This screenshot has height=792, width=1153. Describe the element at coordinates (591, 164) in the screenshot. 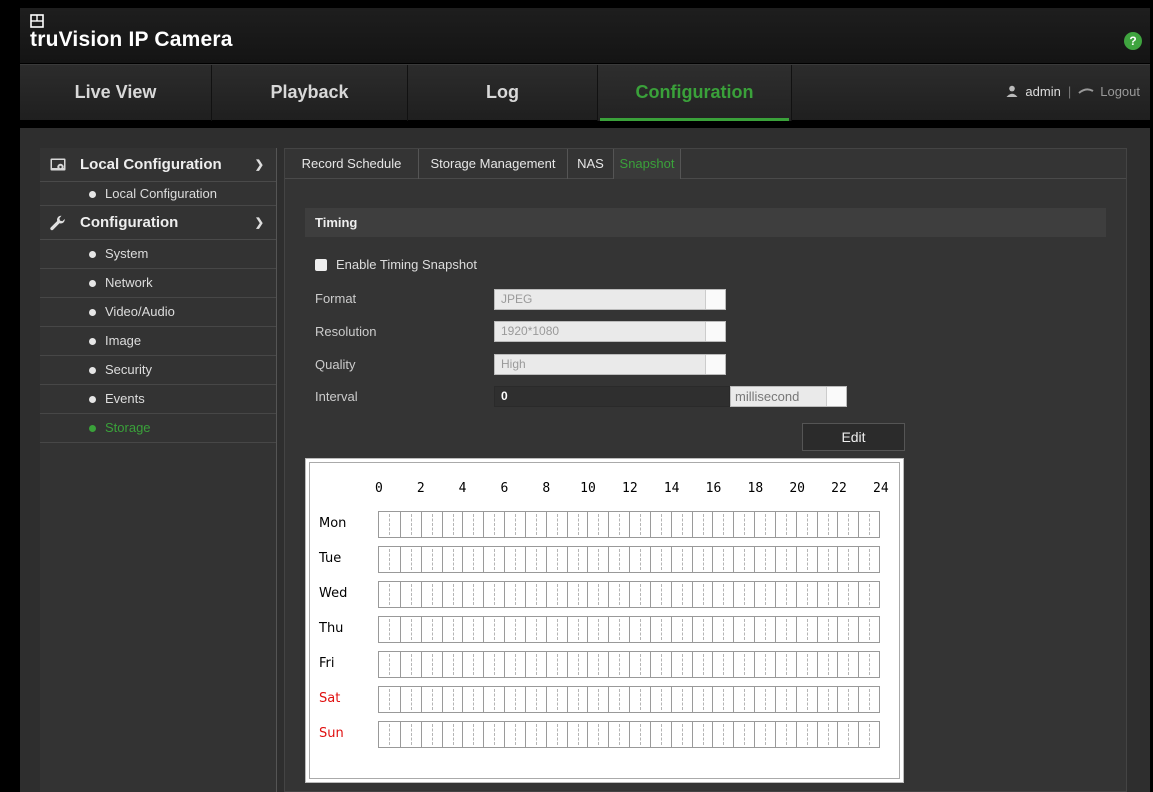

I see `tab-nas: NAS` at that location.